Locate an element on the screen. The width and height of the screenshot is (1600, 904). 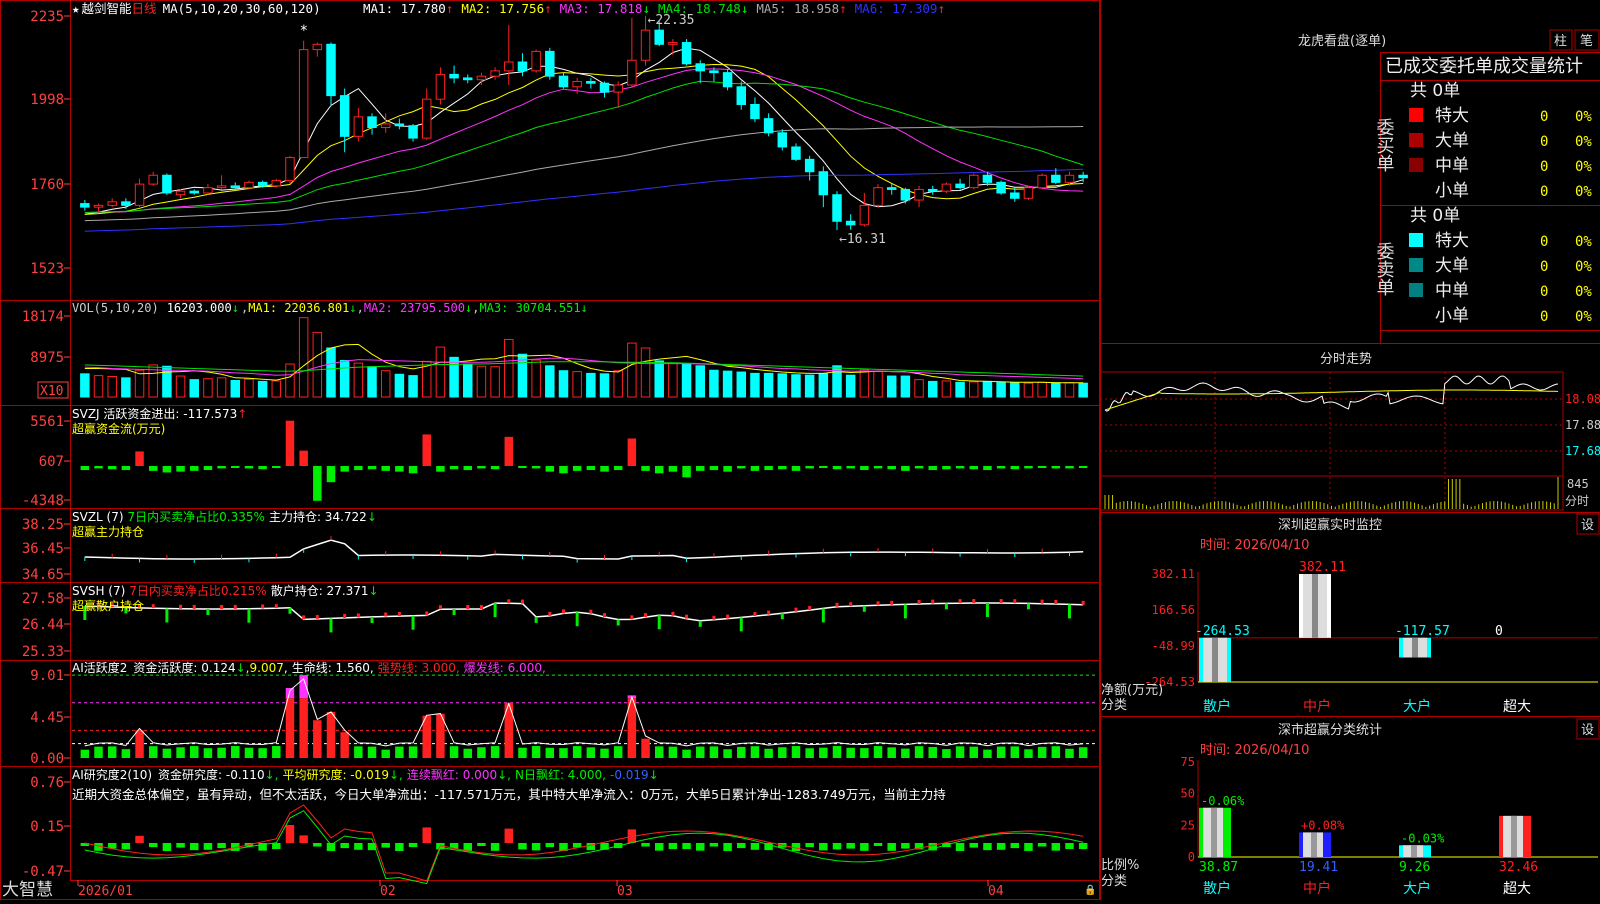
svg-text:★越剑智能日线MA(5,10,20,30,60,120): ★ 越剑智能日线 MA(5,10,20,30,60,120) is located at coordinates (196, 8).